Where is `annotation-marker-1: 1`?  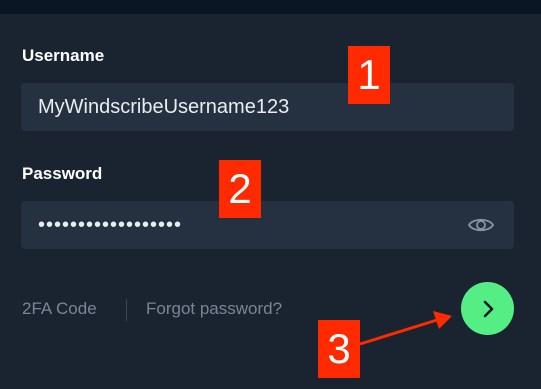 annotation-marker-1: 1 is located at coordinates (369, 75).